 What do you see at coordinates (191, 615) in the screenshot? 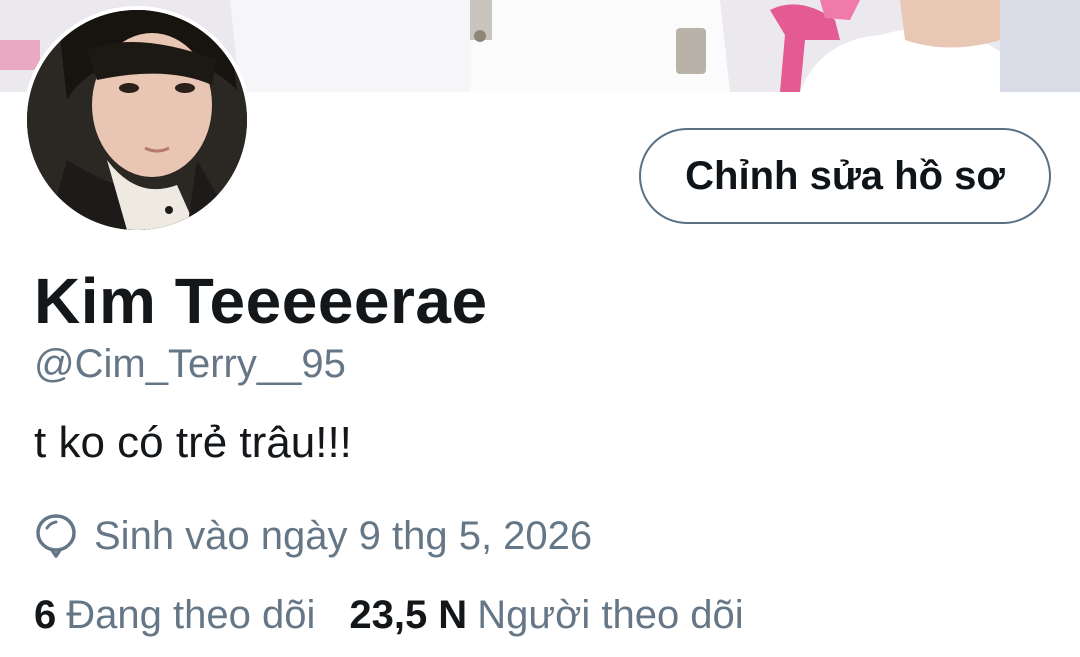
I see `following-label: Đang theo dõi` at bounding box center [191, 615].